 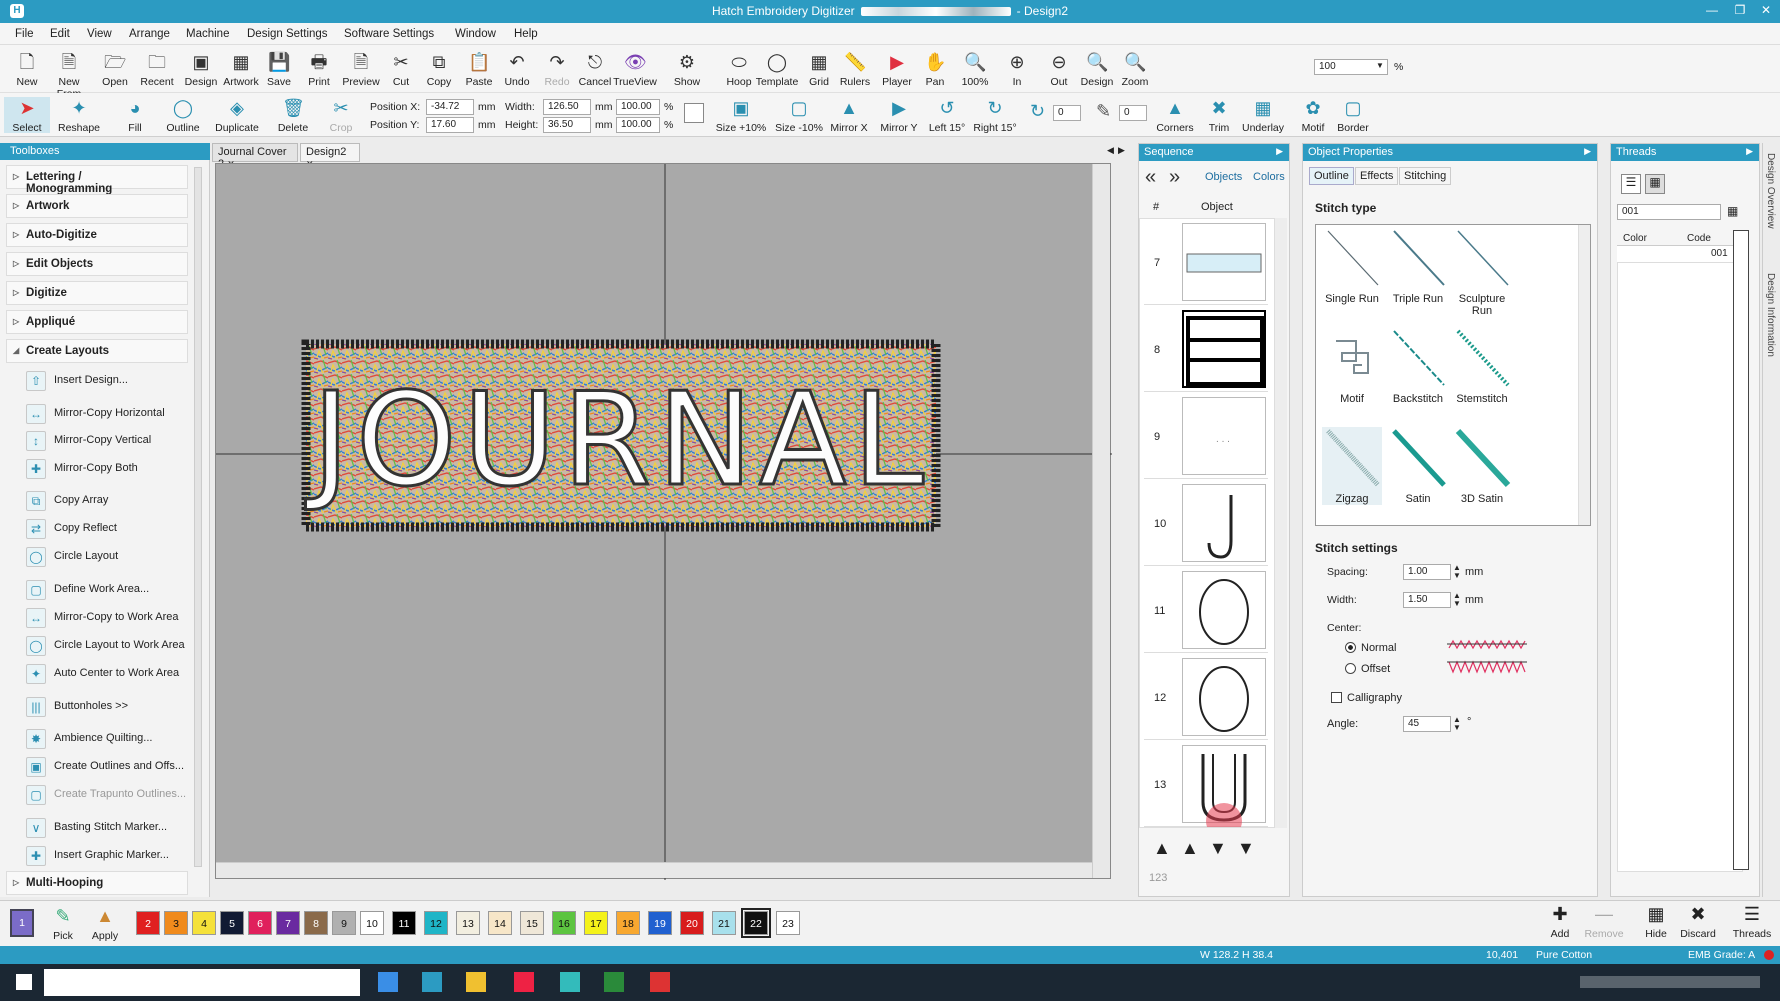 What do you see at coordinates (687, 69) in the screenshot?
I see `toolbar-show-button: ⚙ Show` at bounding box center [687, 69].